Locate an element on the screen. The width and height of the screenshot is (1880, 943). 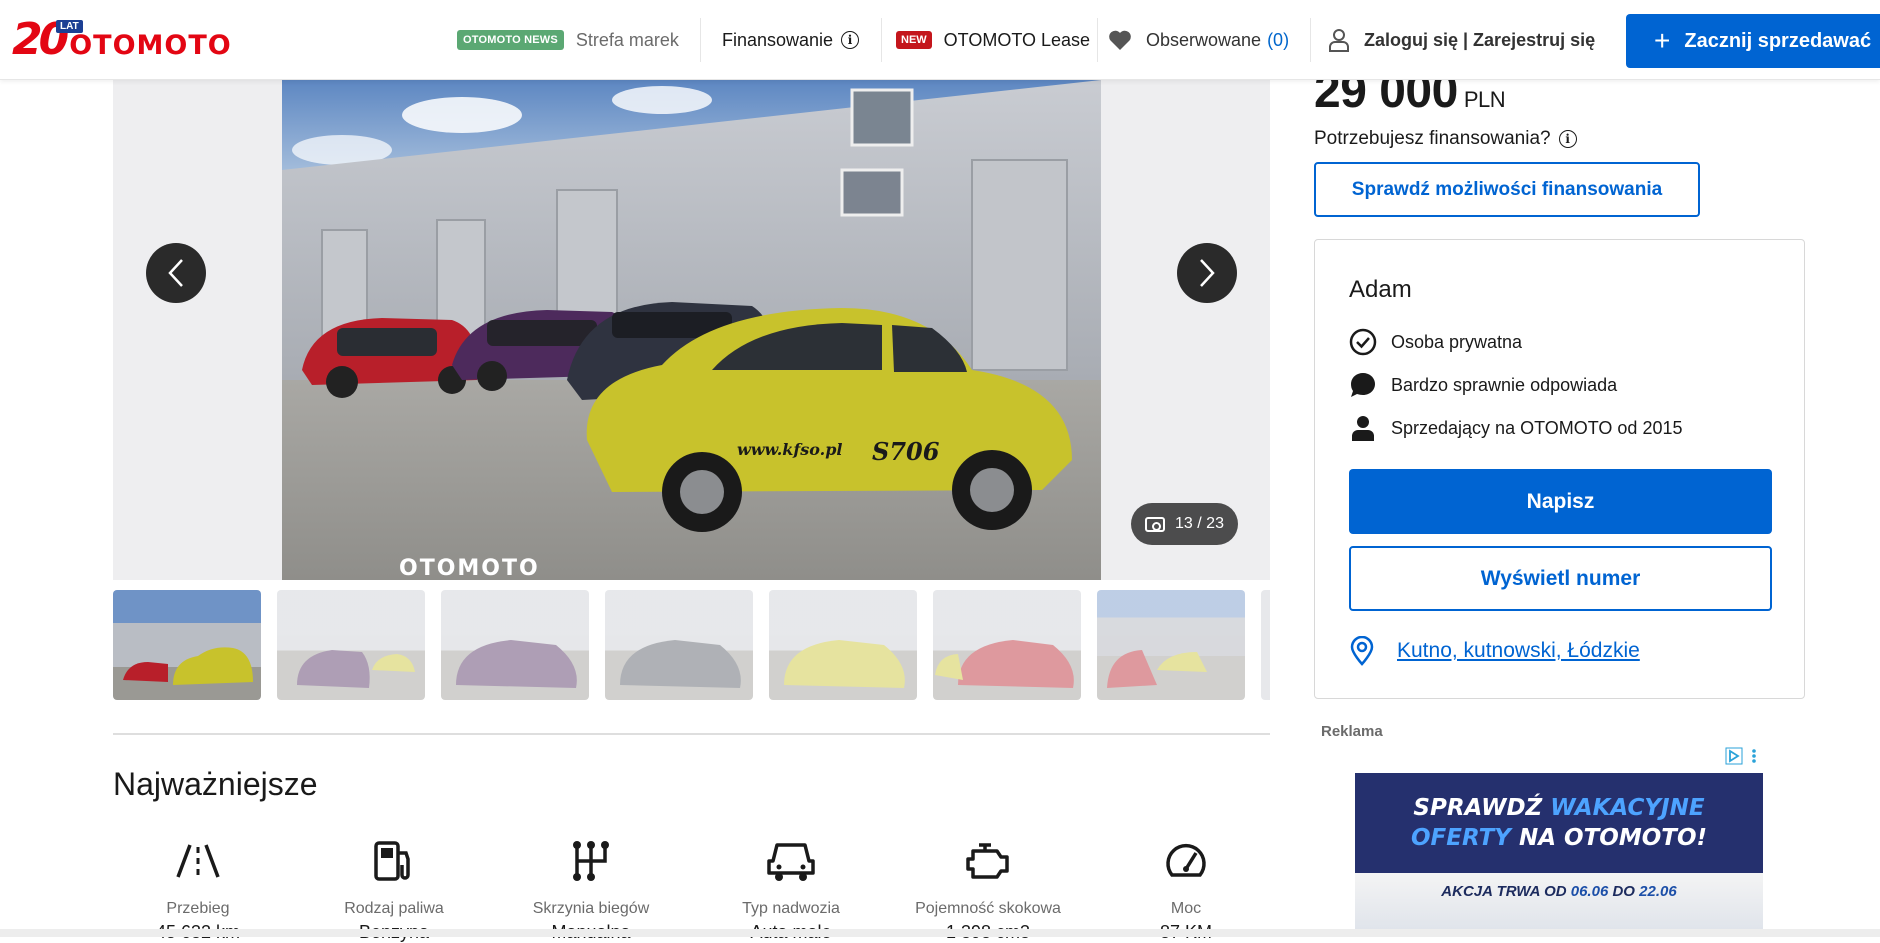
svg-text: S706 is located at coordinates (906, 451).